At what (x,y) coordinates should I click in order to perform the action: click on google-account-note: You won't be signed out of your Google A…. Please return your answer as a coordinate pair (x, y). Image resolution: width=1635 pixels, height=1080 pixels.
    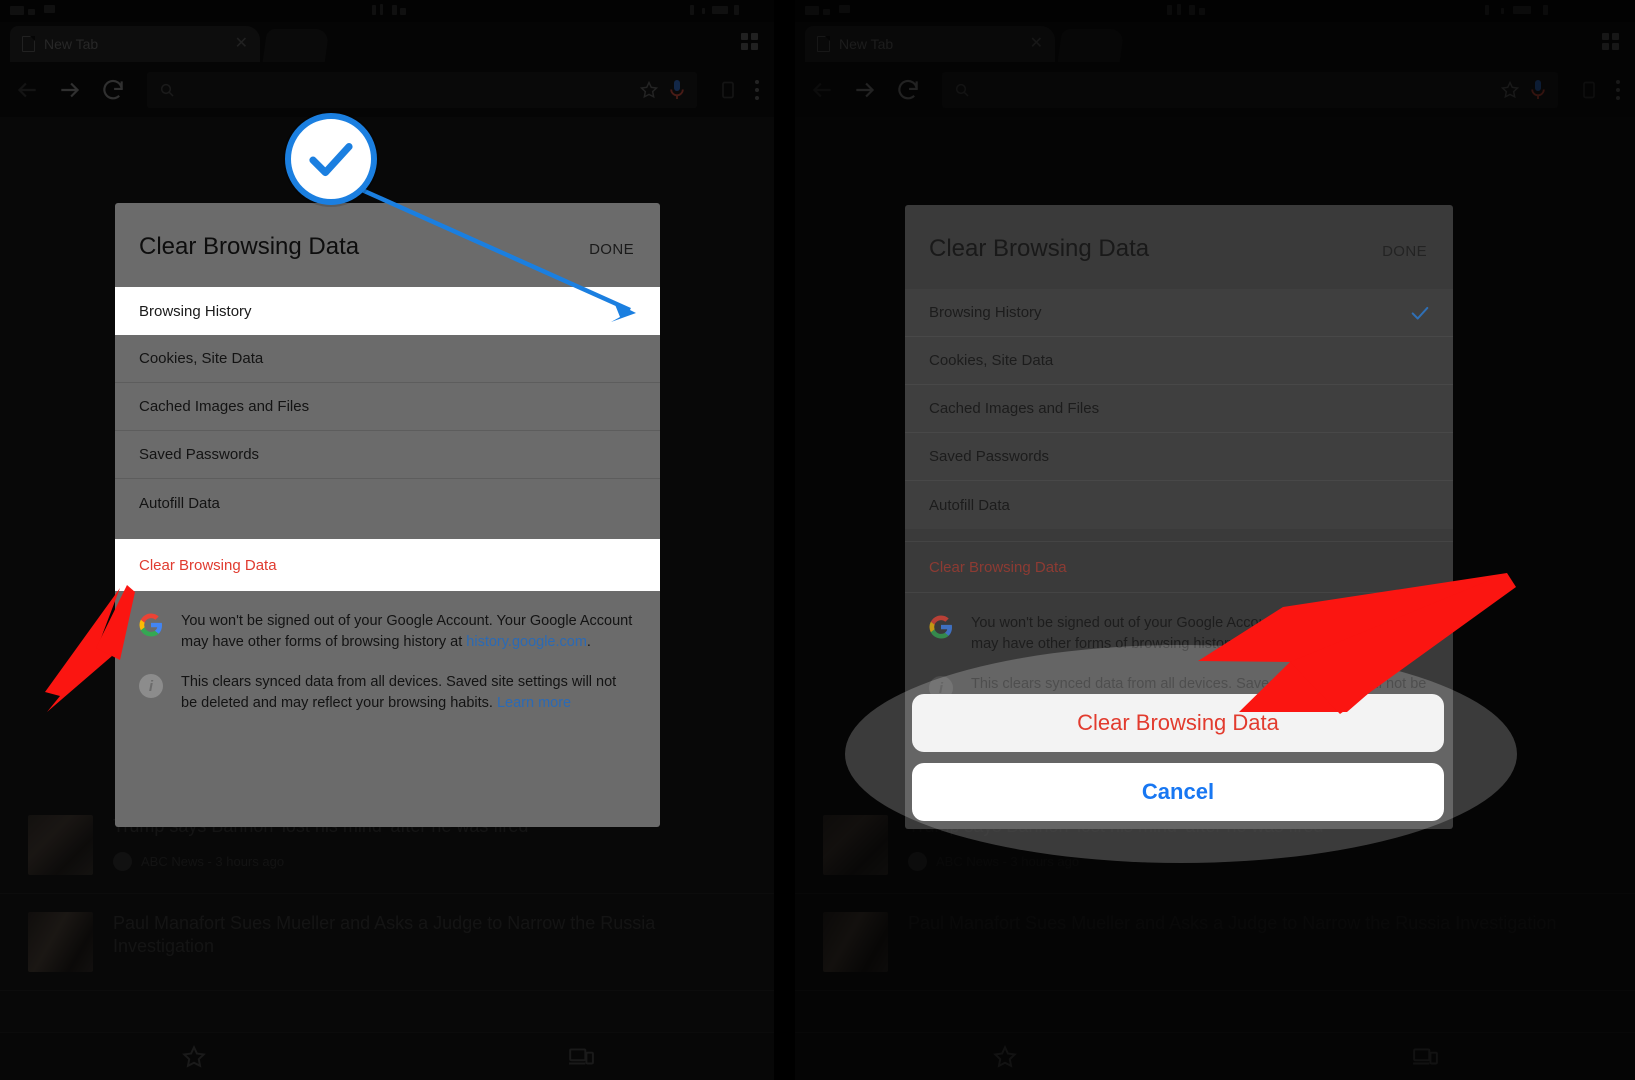
    Looking at the image, I should click on (387, 621).